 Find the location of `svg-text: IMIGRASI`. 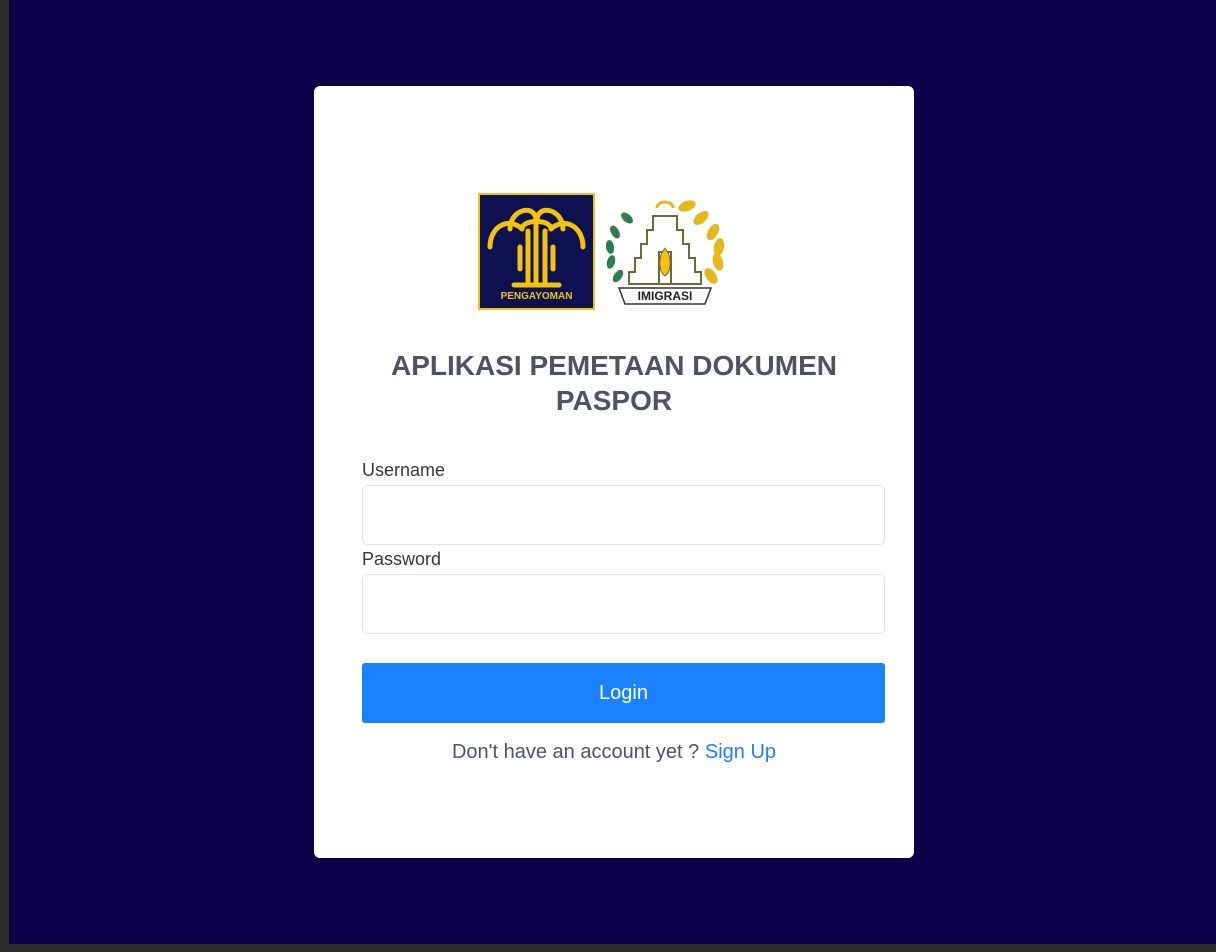

svg-text: IMIGRASI is located at coordinates (665, 296).